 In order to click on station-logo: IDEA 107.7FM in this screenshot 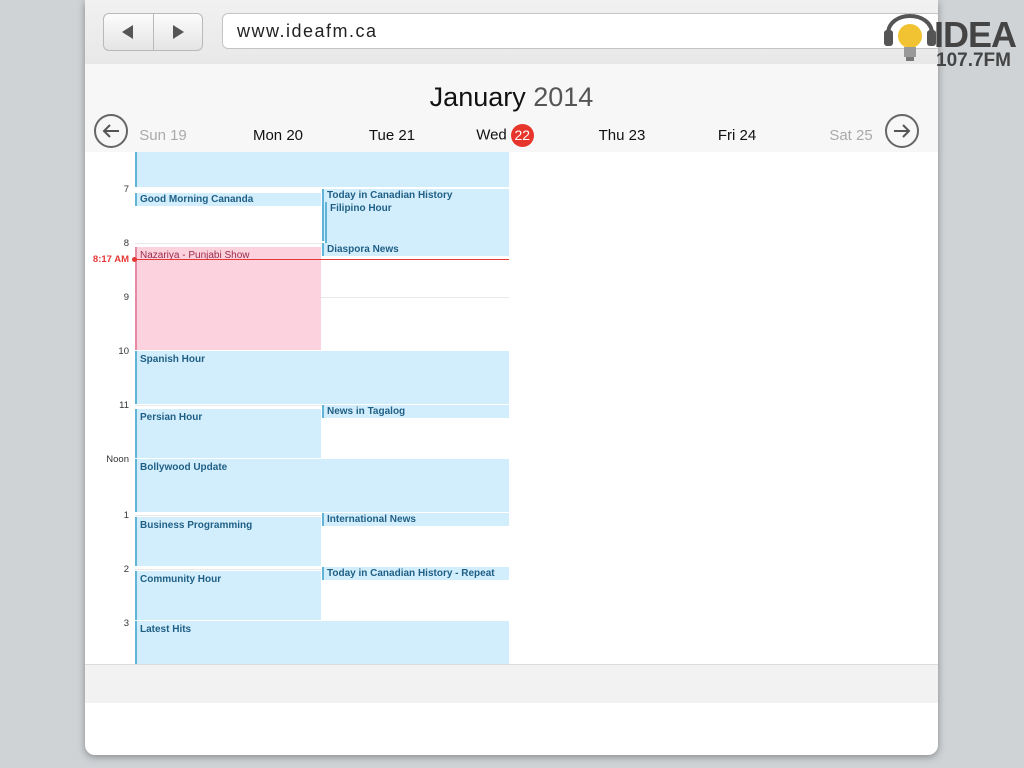, I will do `click(953, 36)`.